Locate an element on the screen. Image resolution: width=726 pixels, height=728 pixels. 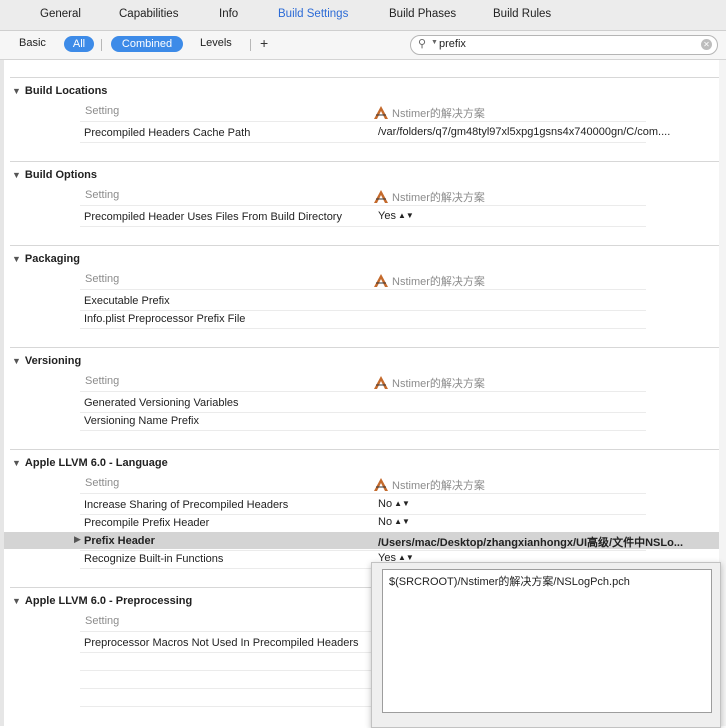
section-title: Build Locations is located at coordinates (66, 91).